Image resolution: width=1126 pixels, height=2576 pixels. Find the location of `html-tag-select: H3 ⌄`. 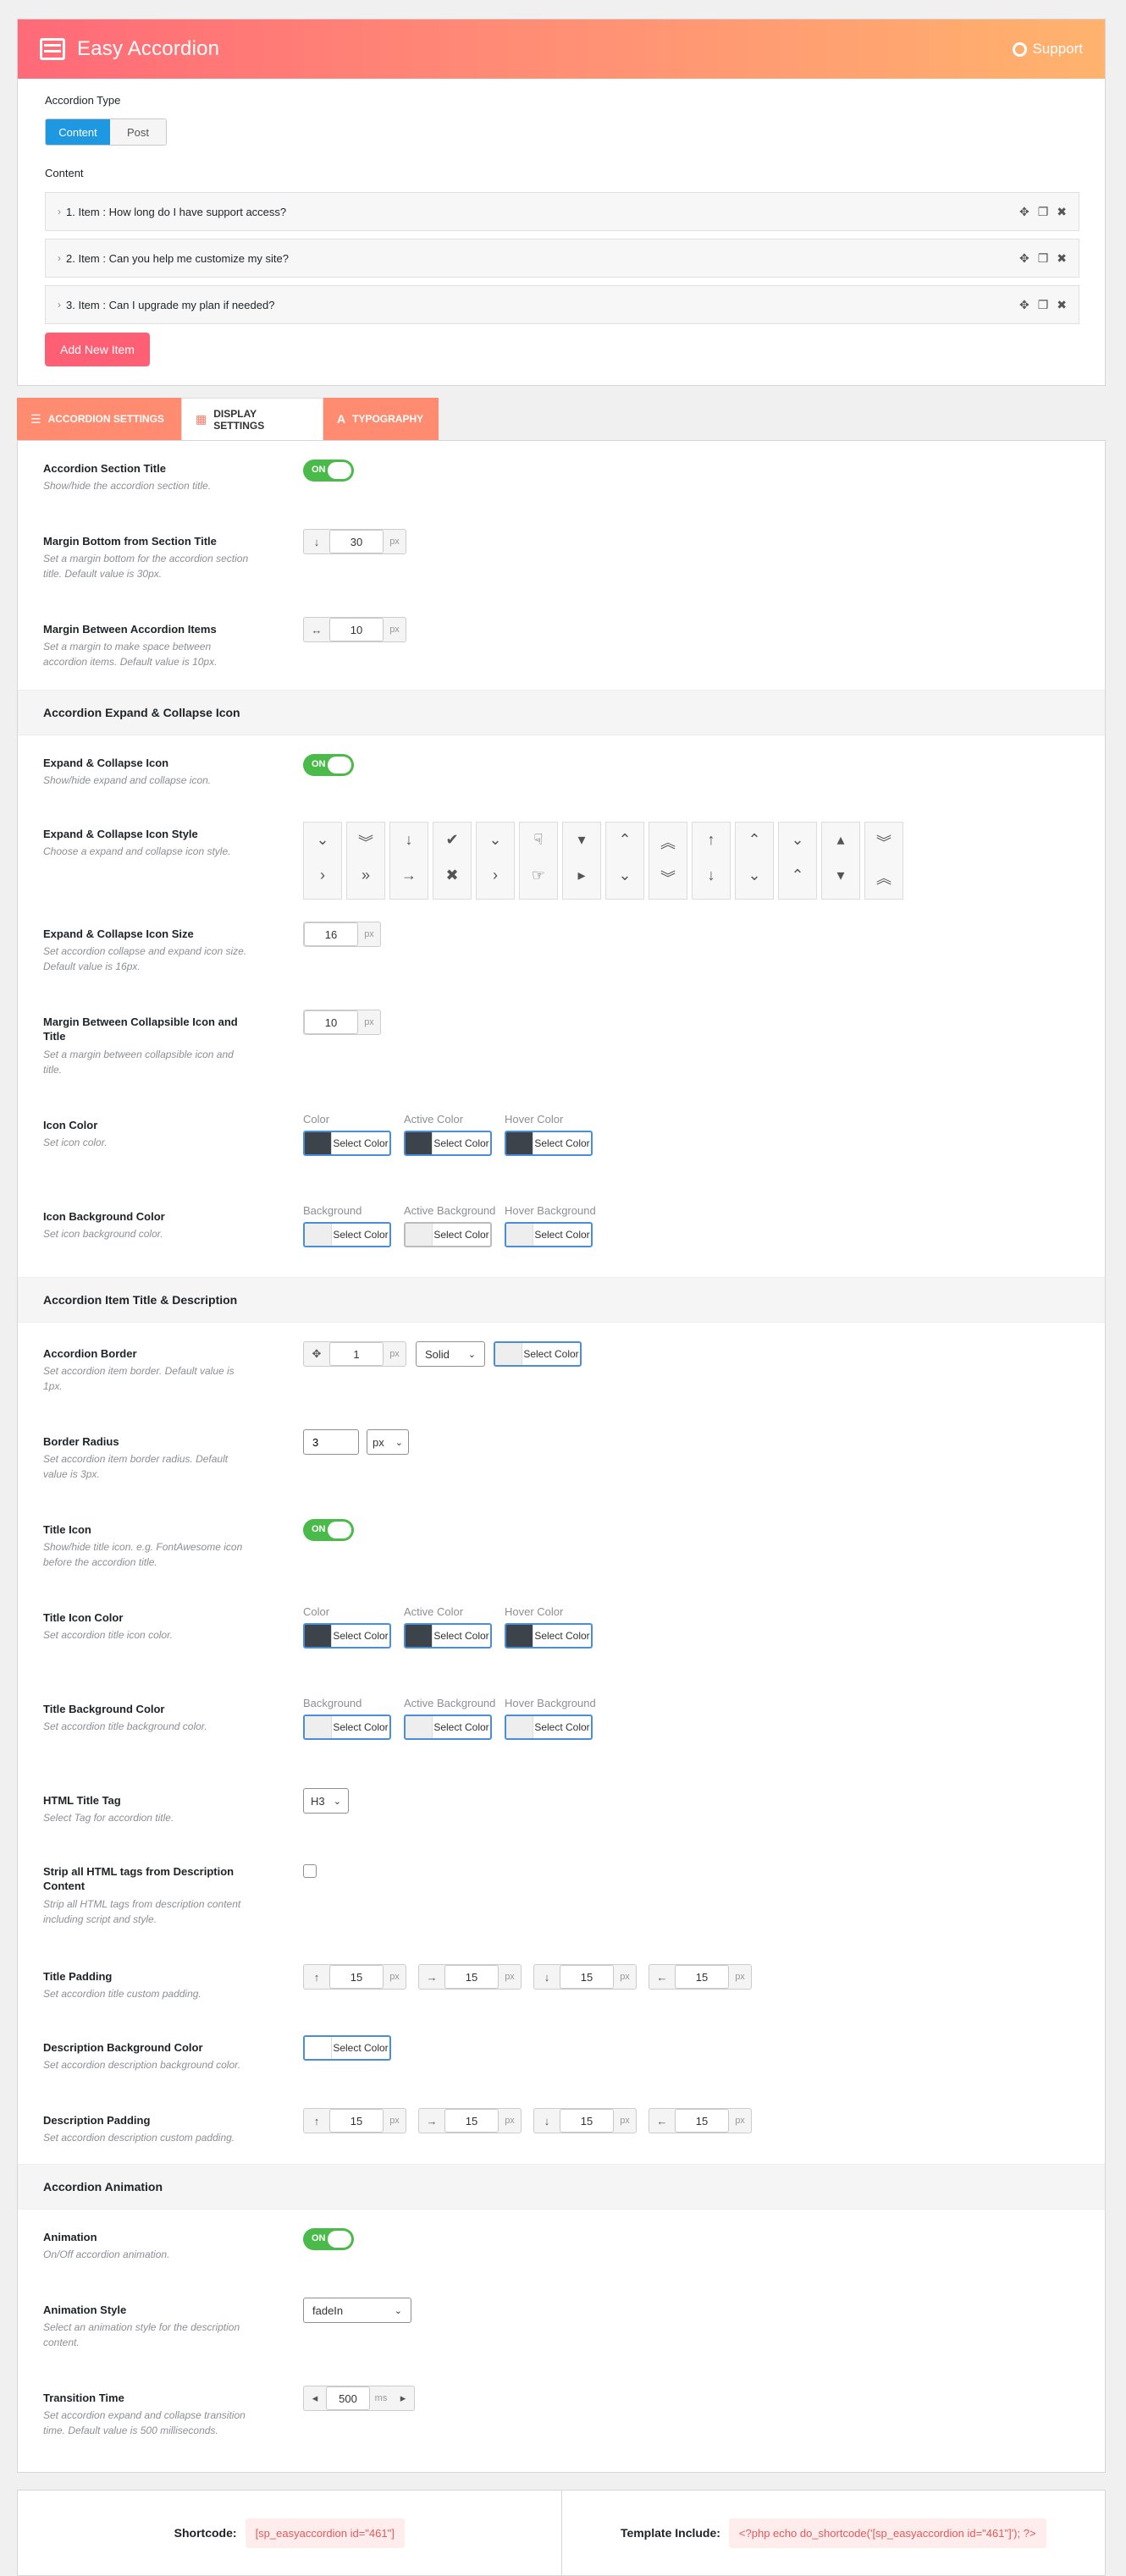

html-tag-select: H3 ⌄ is located at coordinates (326, 1801).